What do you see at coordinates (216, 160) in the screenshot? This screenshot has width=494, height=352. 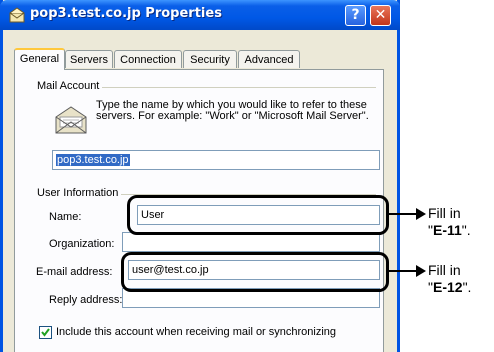 I see `account-name-field: pop3.test.co.jp` at bounding box center [216, 160].